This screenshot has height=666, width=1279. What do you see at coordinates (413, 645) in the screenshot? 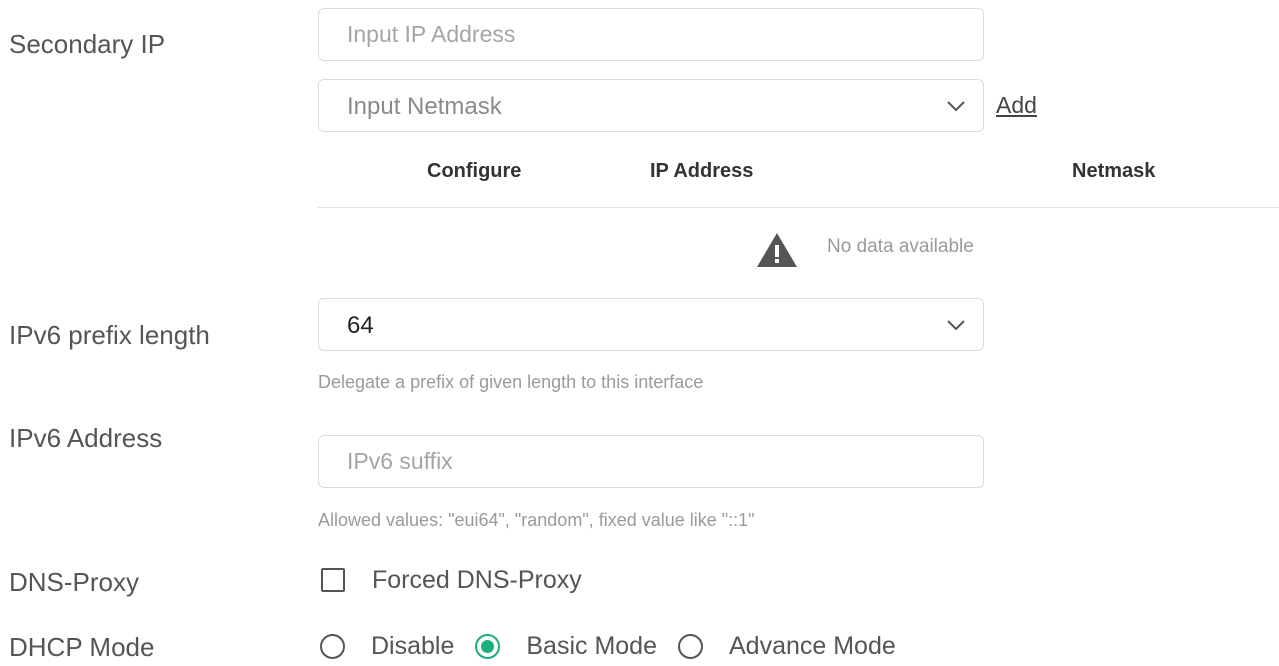
I see `dhcp-mode-disable-label: Disable` at bounding box center [413, 645].